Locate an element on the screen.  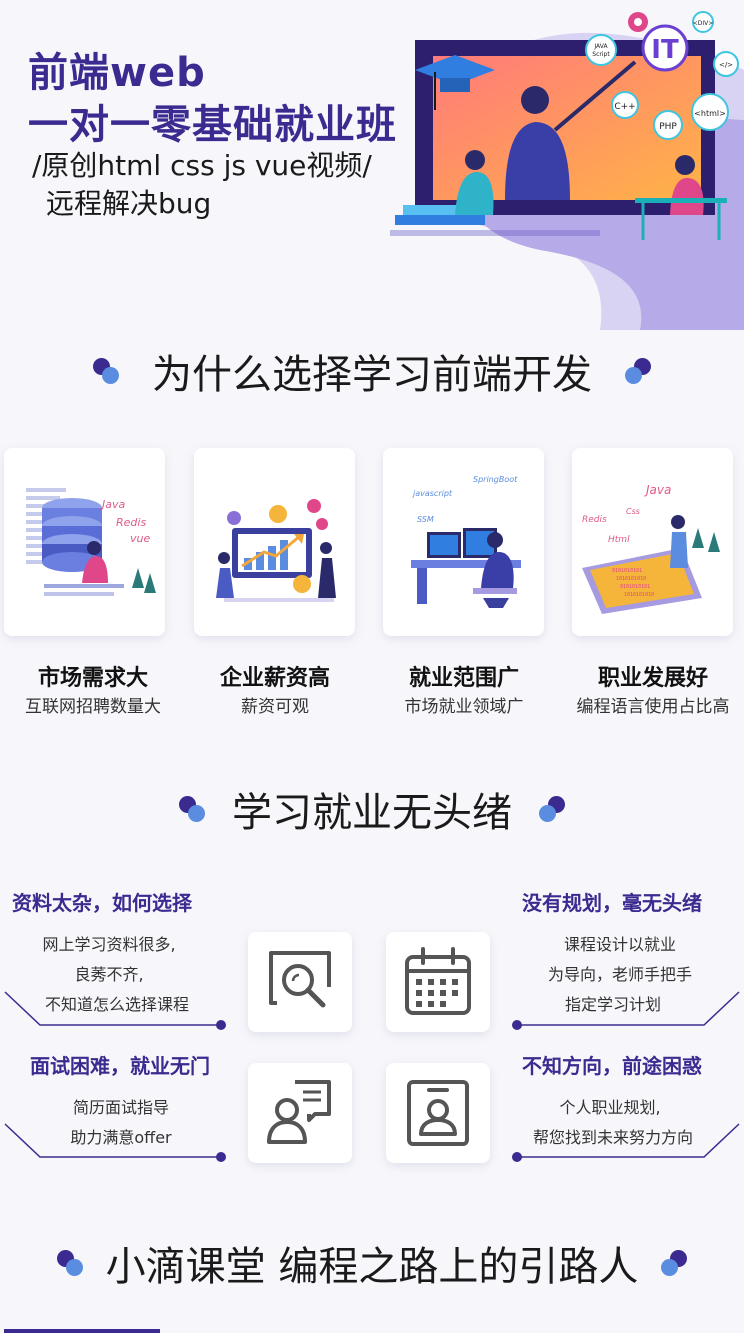
hero-subtitle-line2: 远程解决bug is located at coordinates (129, 203).